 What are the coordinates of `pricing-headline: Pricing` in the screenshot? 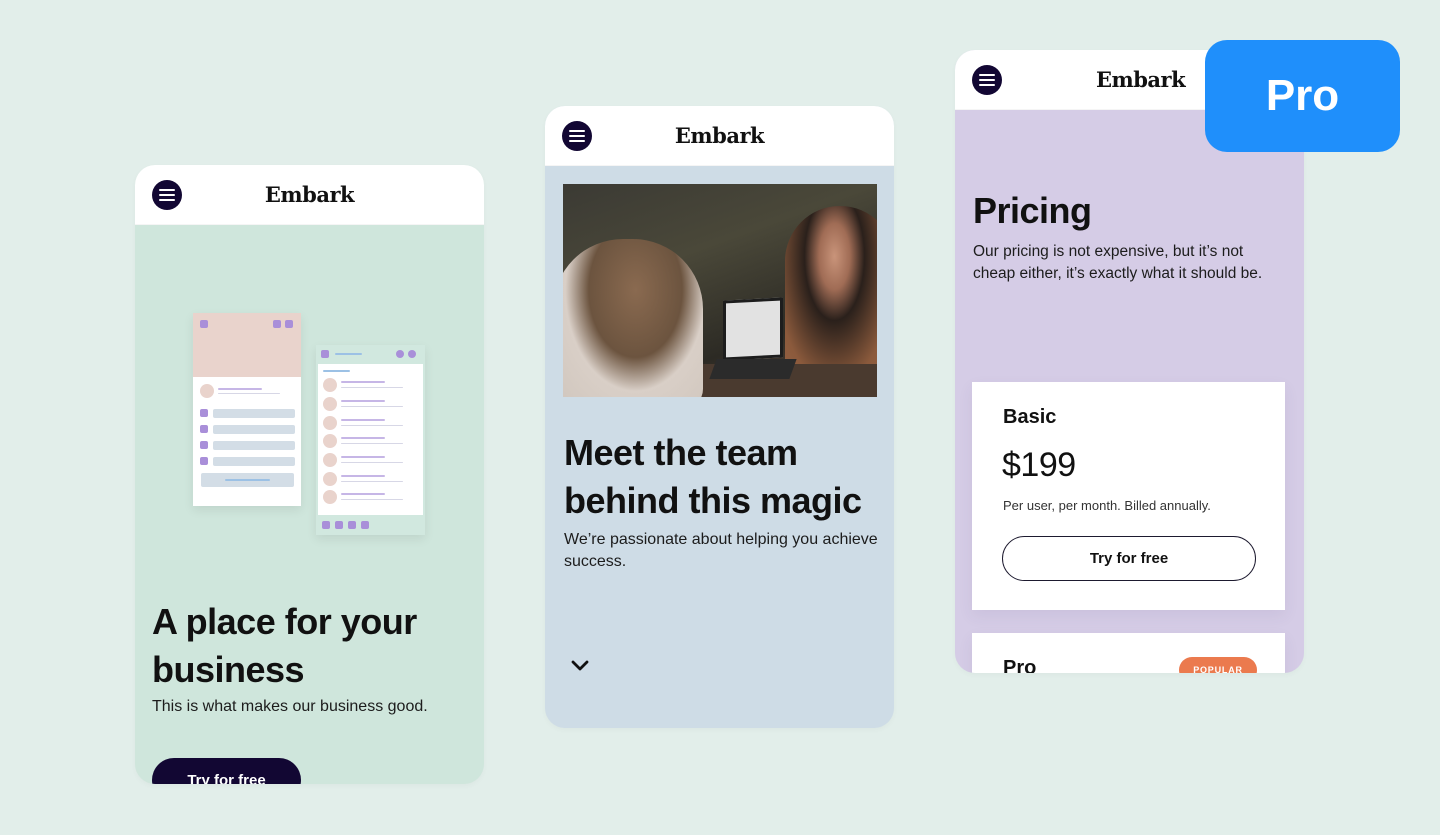 It's located at (1032, 210).